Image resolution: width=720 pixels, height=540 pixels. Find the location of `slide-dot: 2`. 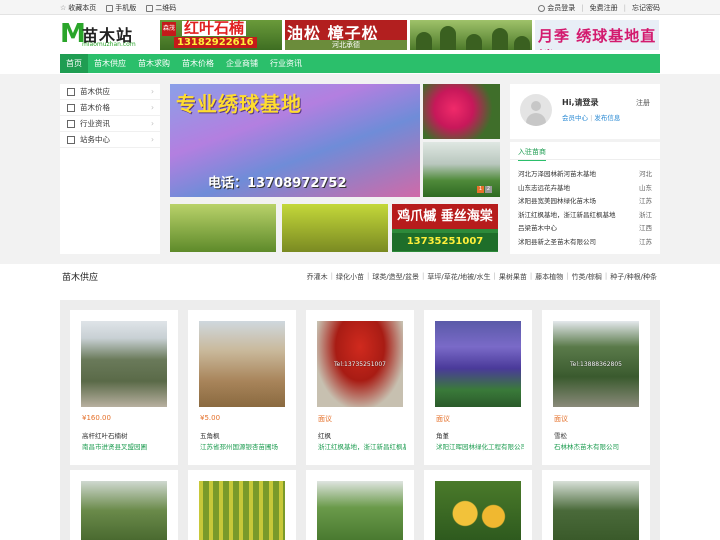

slide-dot: 2 is located at coordinates (488, 189).